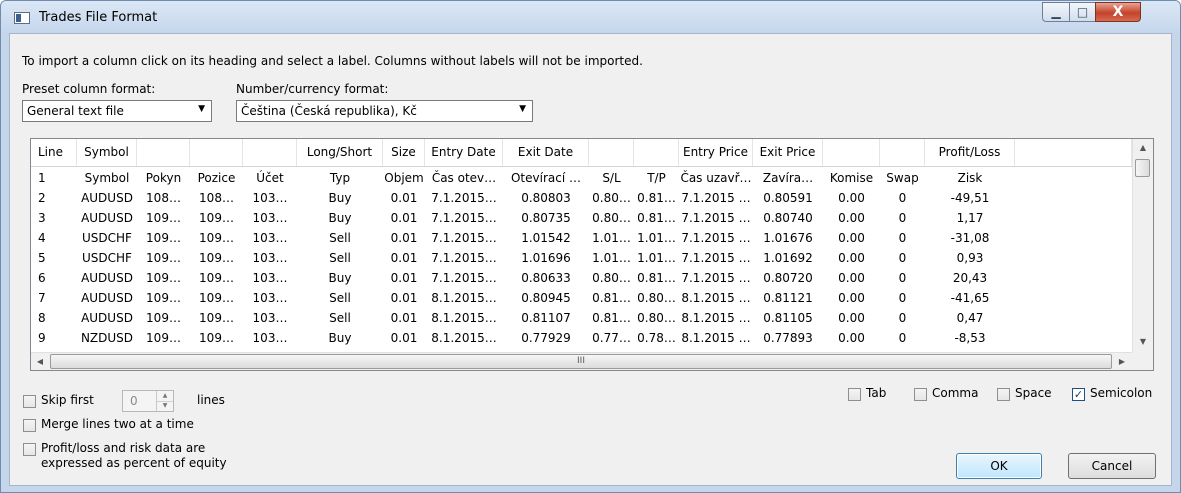 This screenshot has width=1181, height=493. I want to click on minimize-button: ▁, so click(1056, 12).